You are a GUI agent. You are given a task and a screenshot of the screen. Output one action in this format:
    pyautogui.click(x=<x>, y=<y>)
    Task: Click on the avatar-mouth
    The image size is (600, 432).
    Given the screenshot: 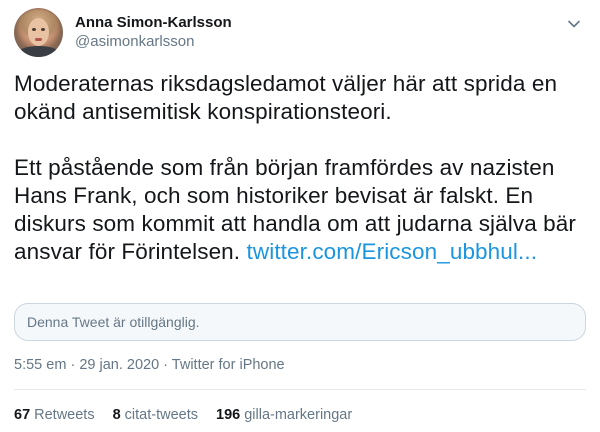 What is the action you would take?
    pyautogui.click(x=38, y=39)
    